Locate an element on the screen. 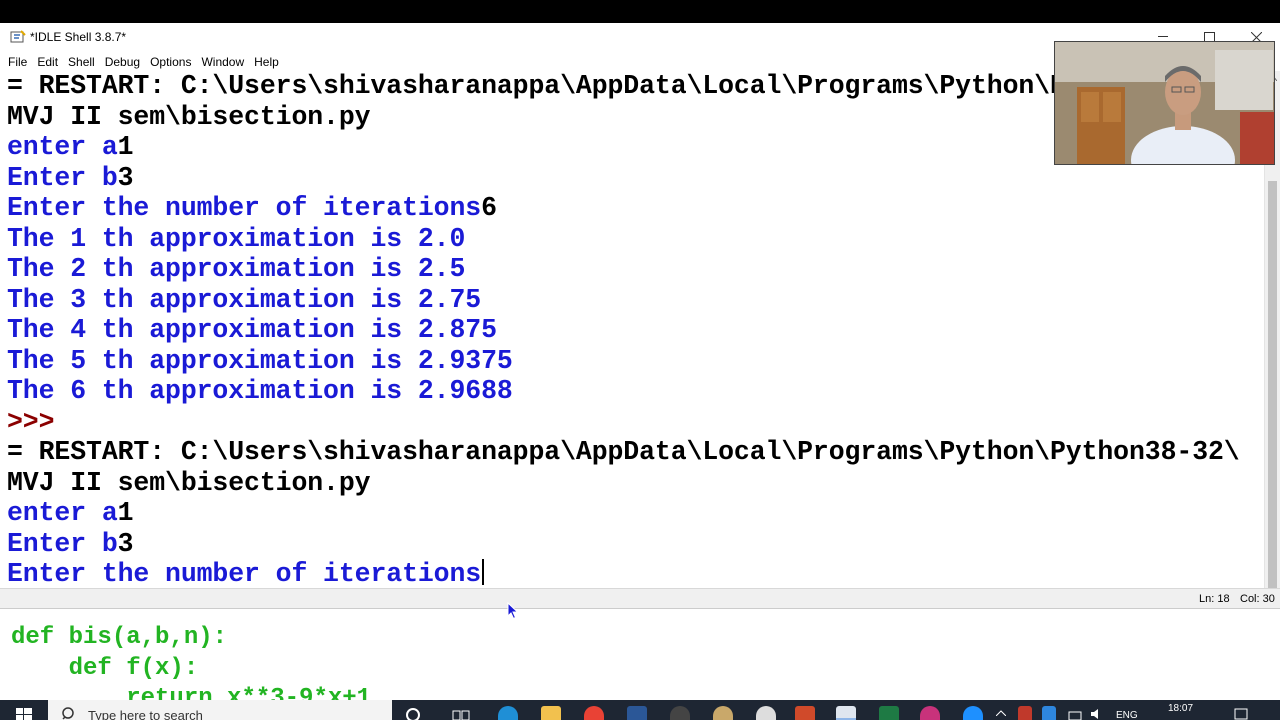 Image resolution: width=1280 pixels, height=720 pixels. shell-line: The 4 th approximation is 2.875 is located at coordinates (252, 330).